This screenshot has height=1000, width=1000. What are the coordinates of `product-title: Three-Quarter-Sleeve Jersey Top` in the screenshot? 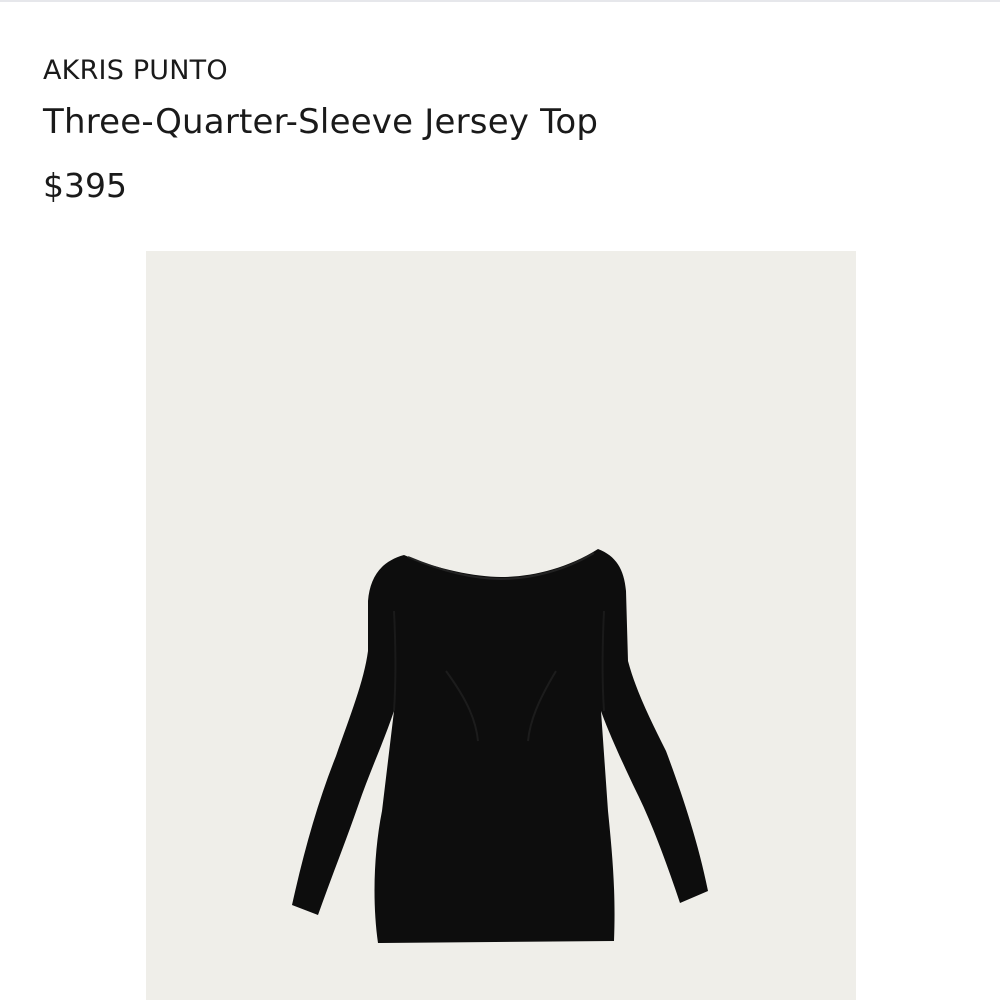 It's located at (321, 122).